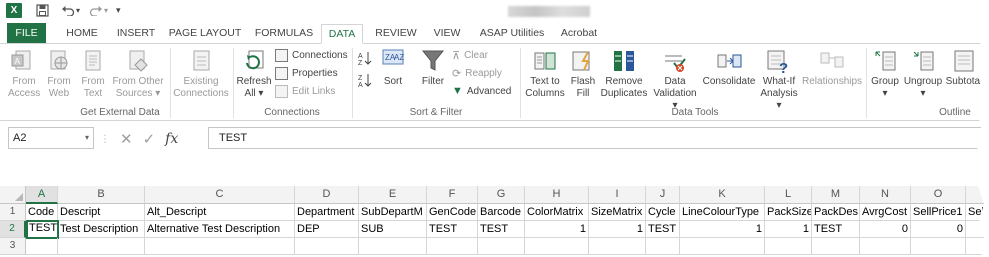 The width and height of the screenshot is (989, 257). Describe the element at coordinates (220, 246) in the screenshot. I see `cell-c3` at that location.